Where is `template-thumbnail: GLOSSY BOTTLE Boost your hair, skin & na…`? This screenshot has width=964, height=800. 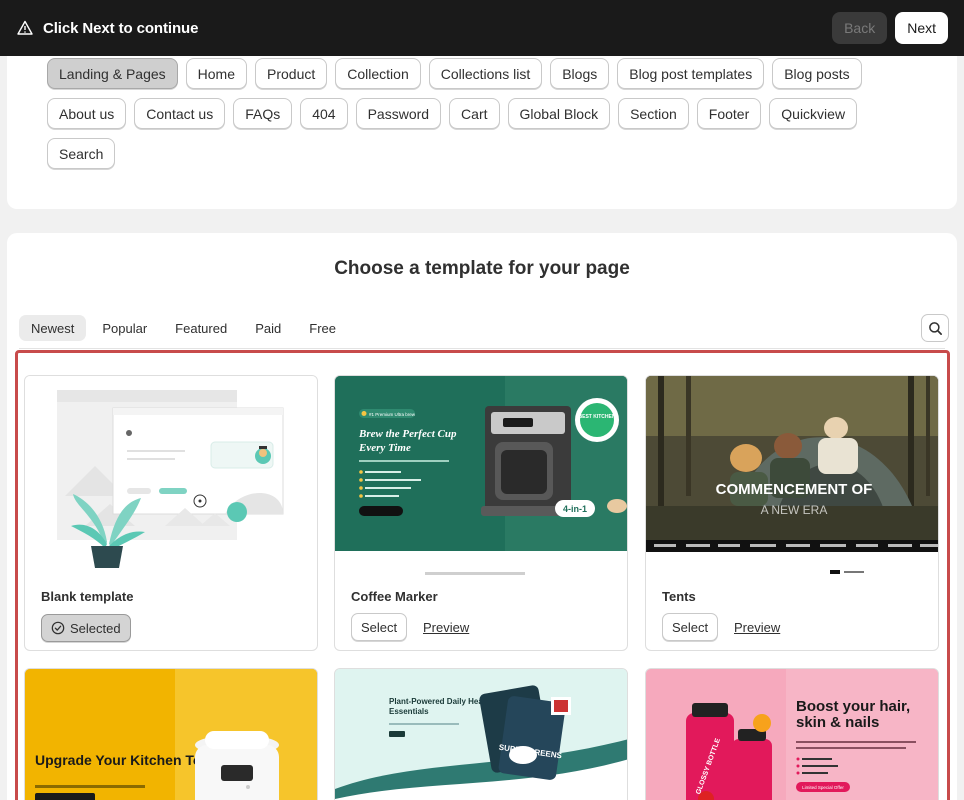
template-thumbnail: GLOSSY BOTTLE Boost your hair, skin & na… is located at coordinates (792, 734).